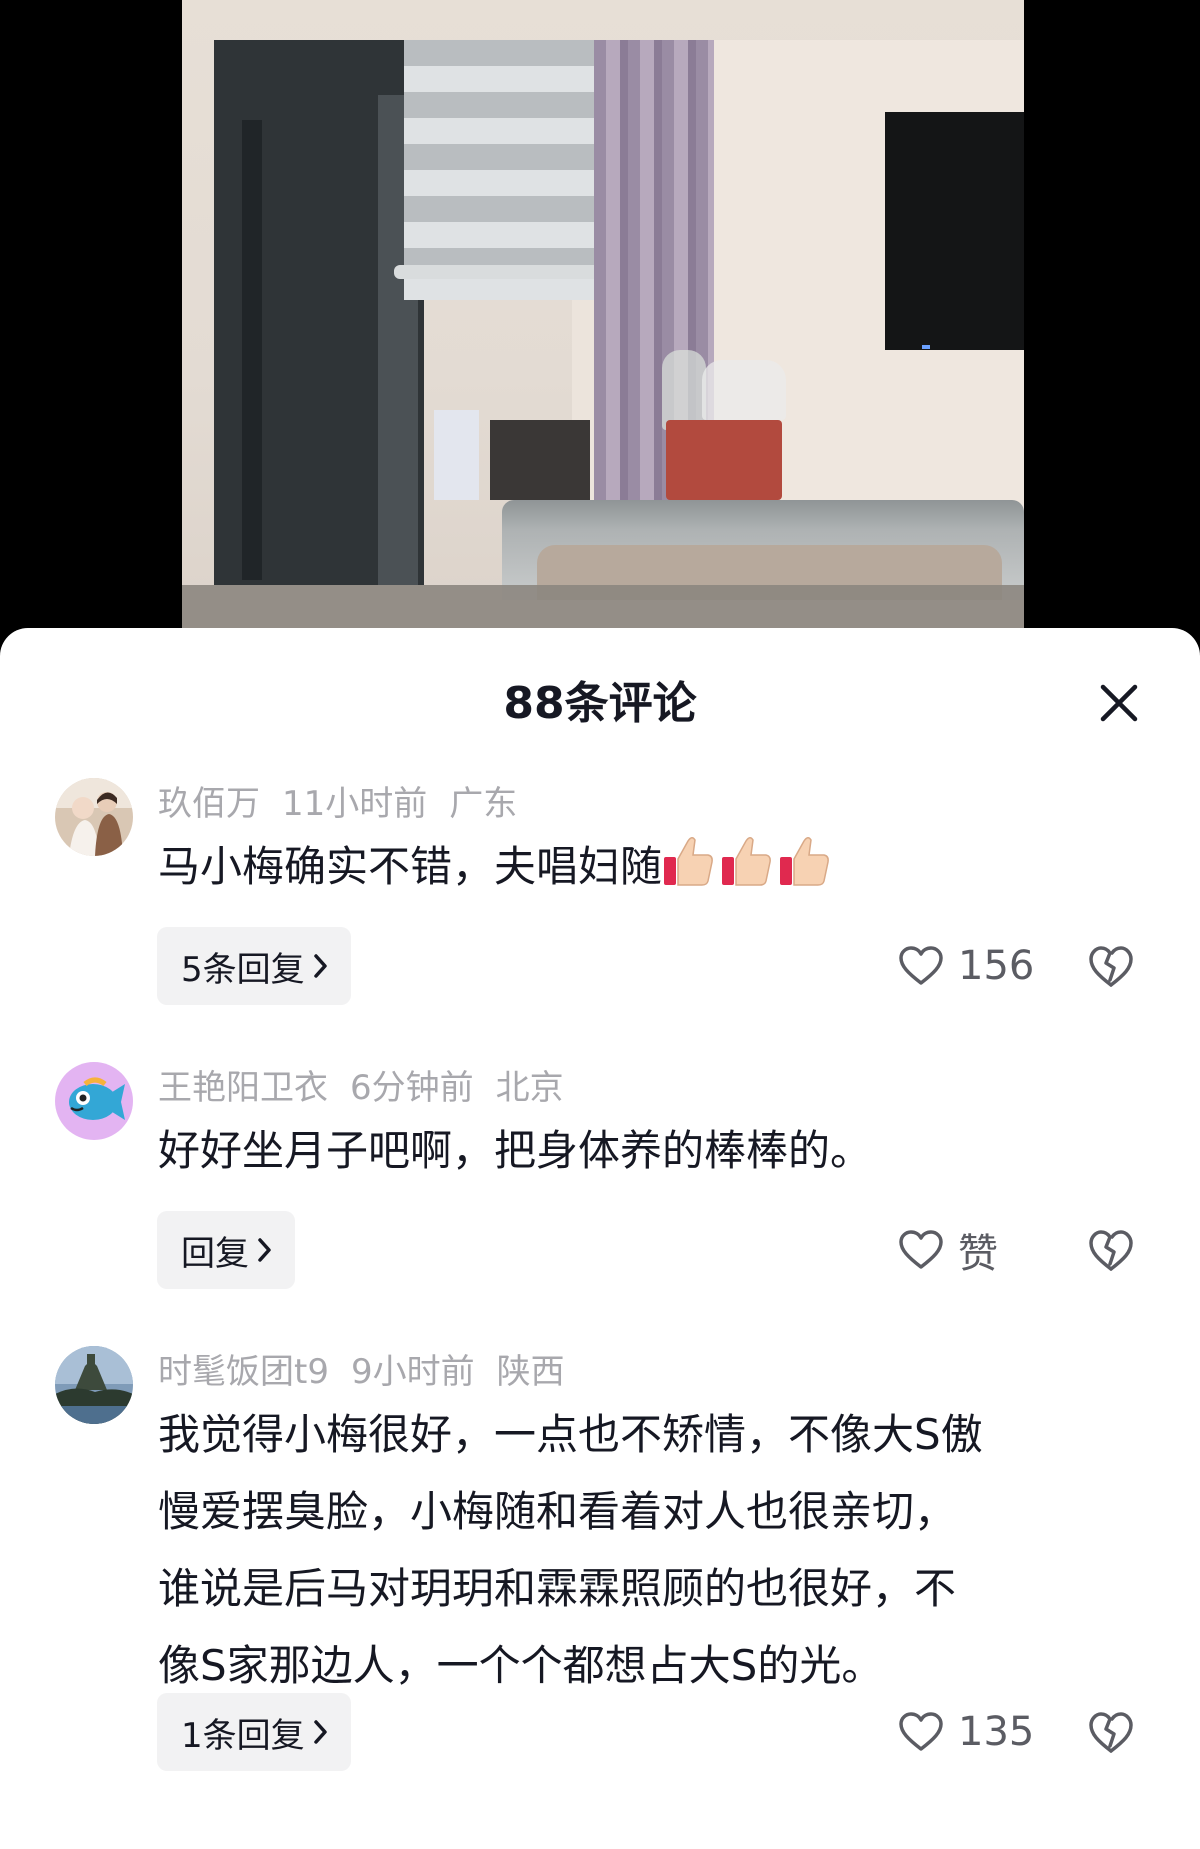 Image resolution: width=1200 pixels, height=1849 pixels. I want to click on video-red-box, so click(724, 460).